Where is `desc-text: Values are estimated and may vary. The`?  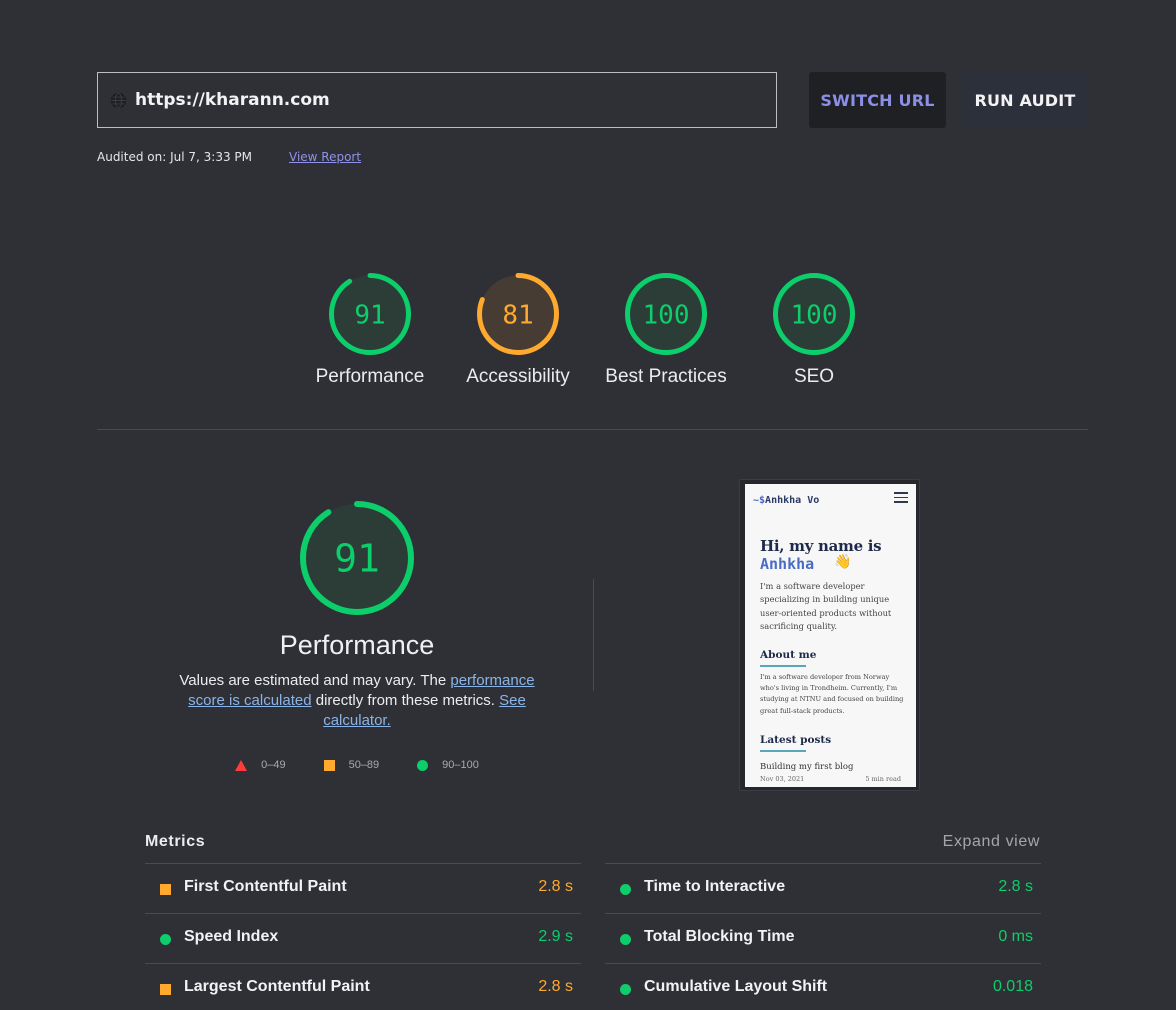 desc-text: Values are estimated and may vary. The is located at coordinates (315, 680).